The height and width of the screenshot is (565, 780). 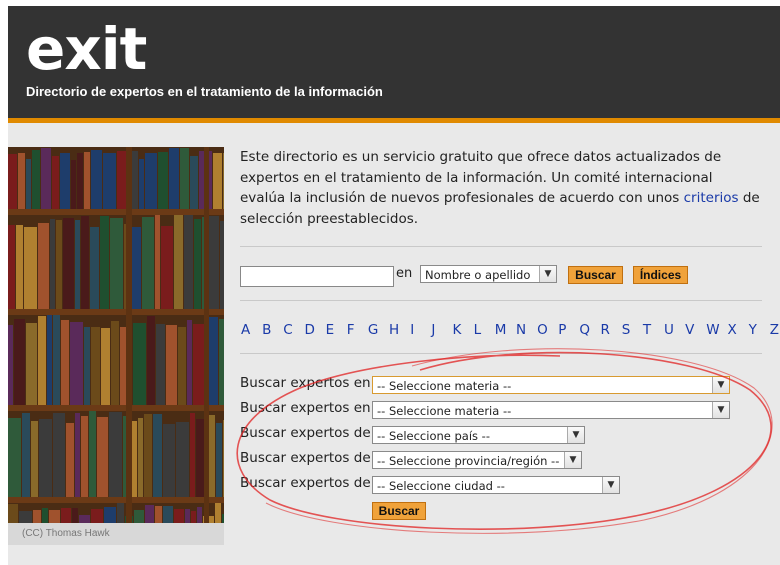 What do you see at coordinates (330, 330) in the screenshot?
I see `letter-link-e: E` at bounding box center [330, 330].